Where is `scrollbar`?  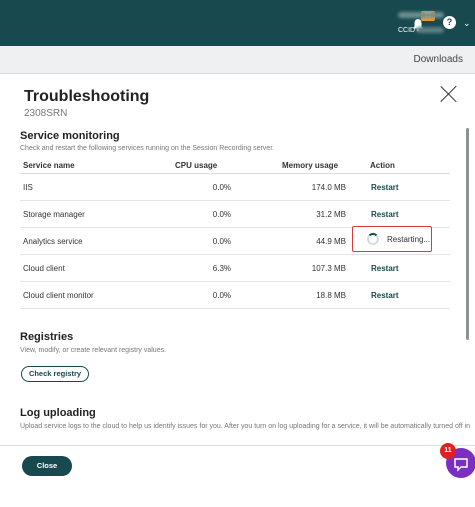 scrollbar is located at coordinates (467, 234).